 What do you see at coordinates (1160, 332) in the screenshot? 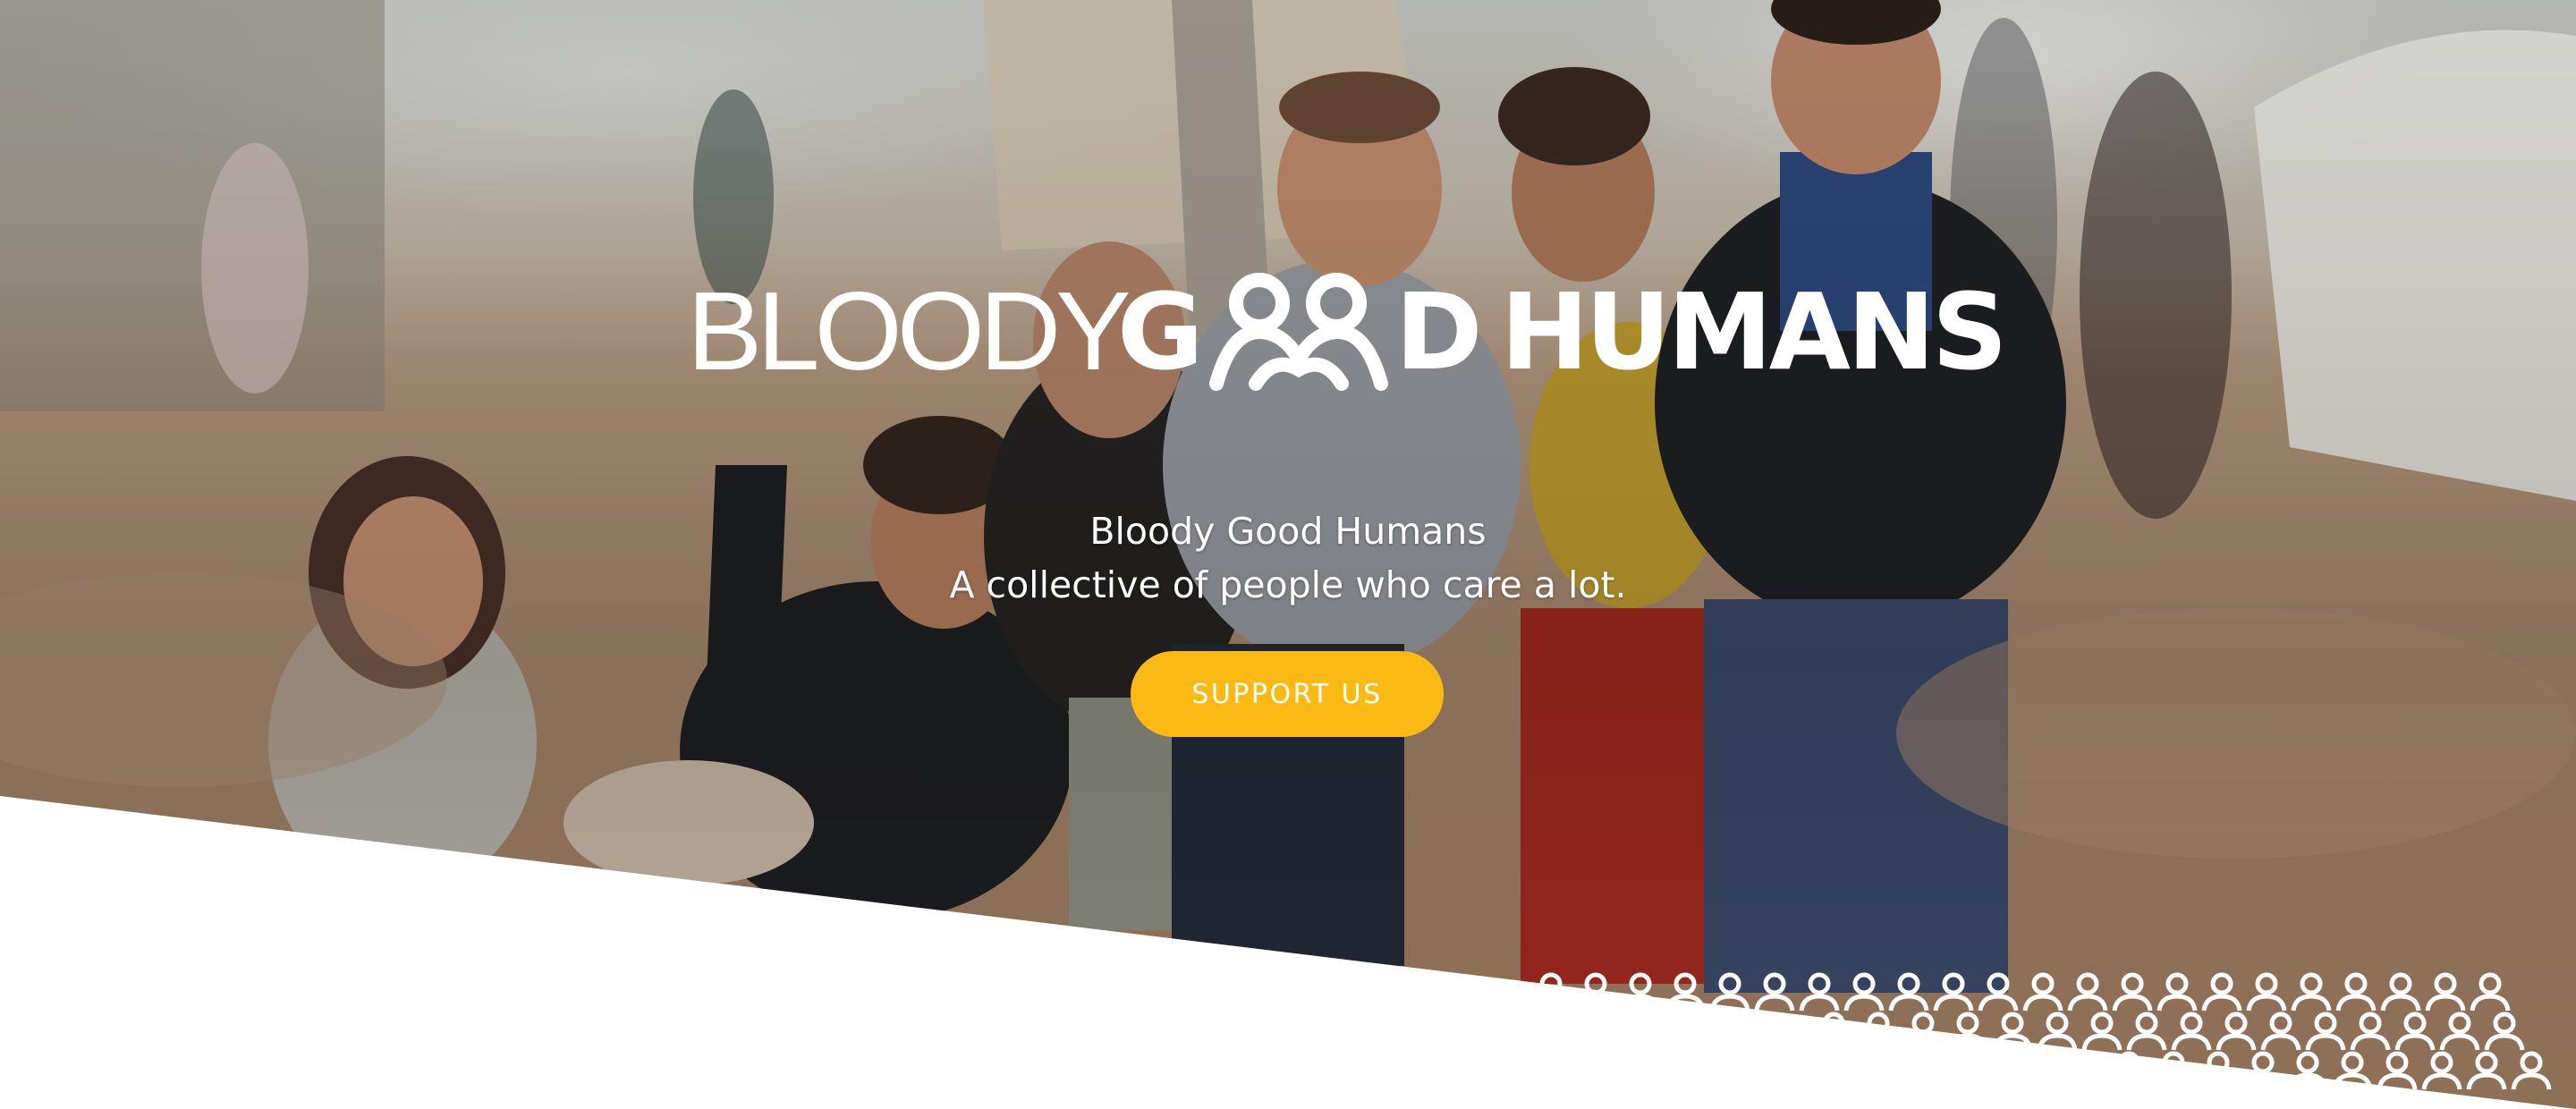
I see `logo-letter-g: G` at bounding box center [1160, 332].